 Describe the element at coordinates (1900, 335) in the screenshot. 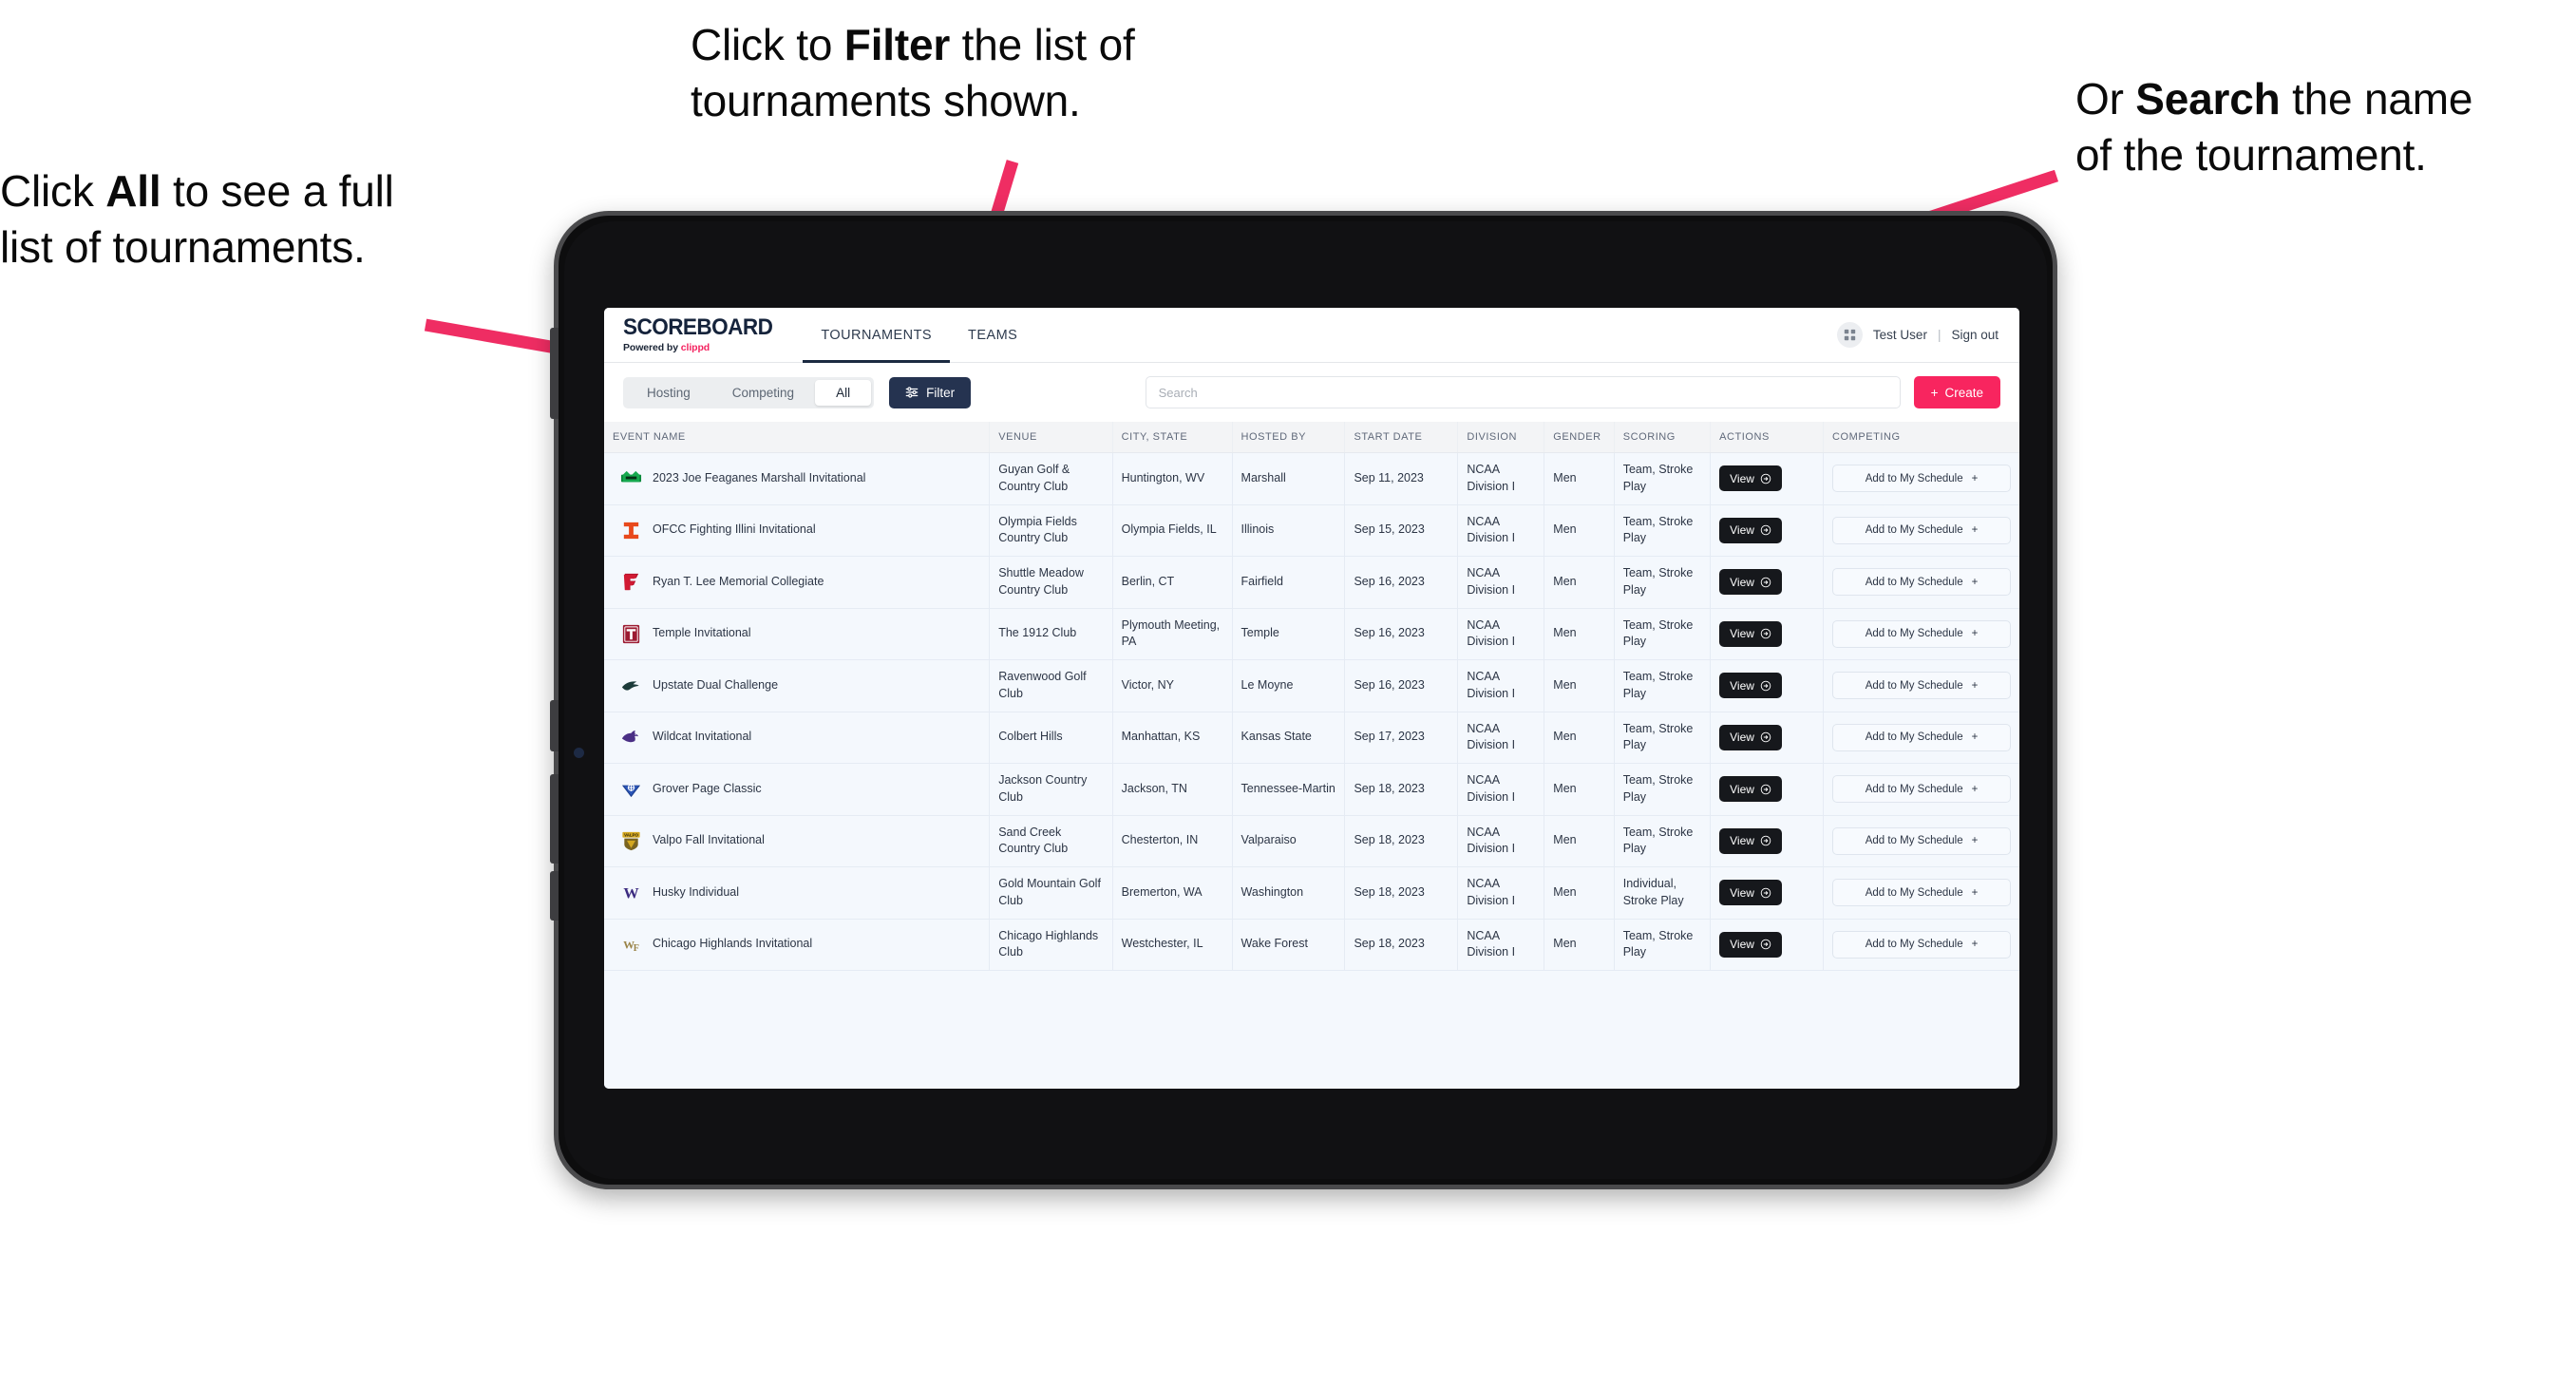

I see `user-name: Test User` at that location.